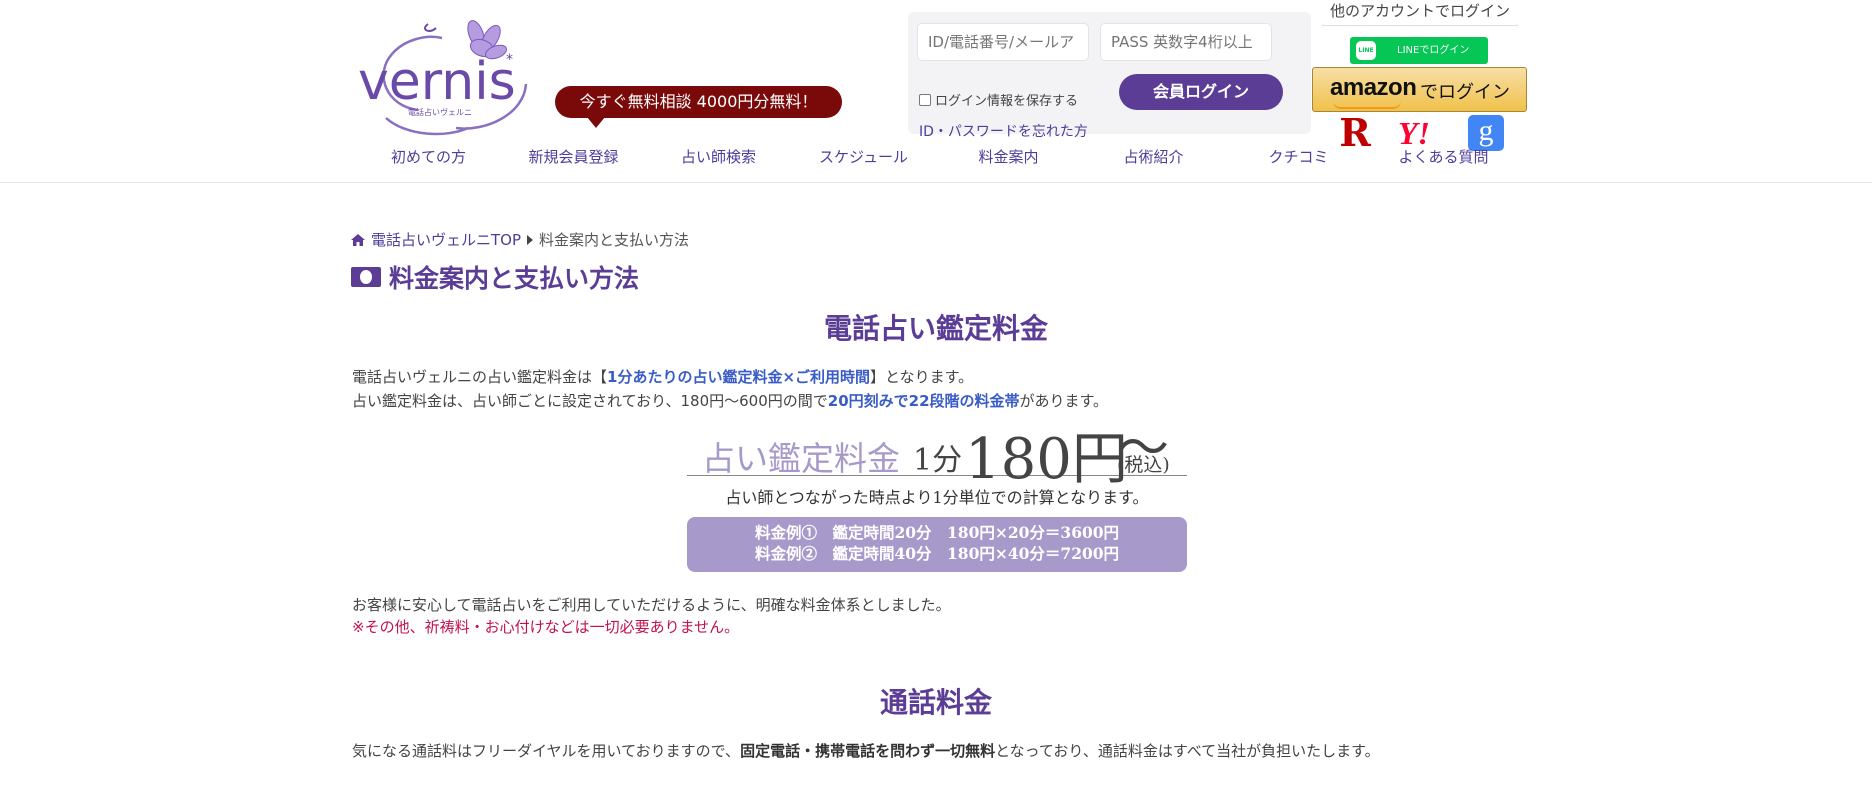 This screenshot has width=1872, height=798. I want to click on amazon-login-label: でログイン, so click(1465, 92).